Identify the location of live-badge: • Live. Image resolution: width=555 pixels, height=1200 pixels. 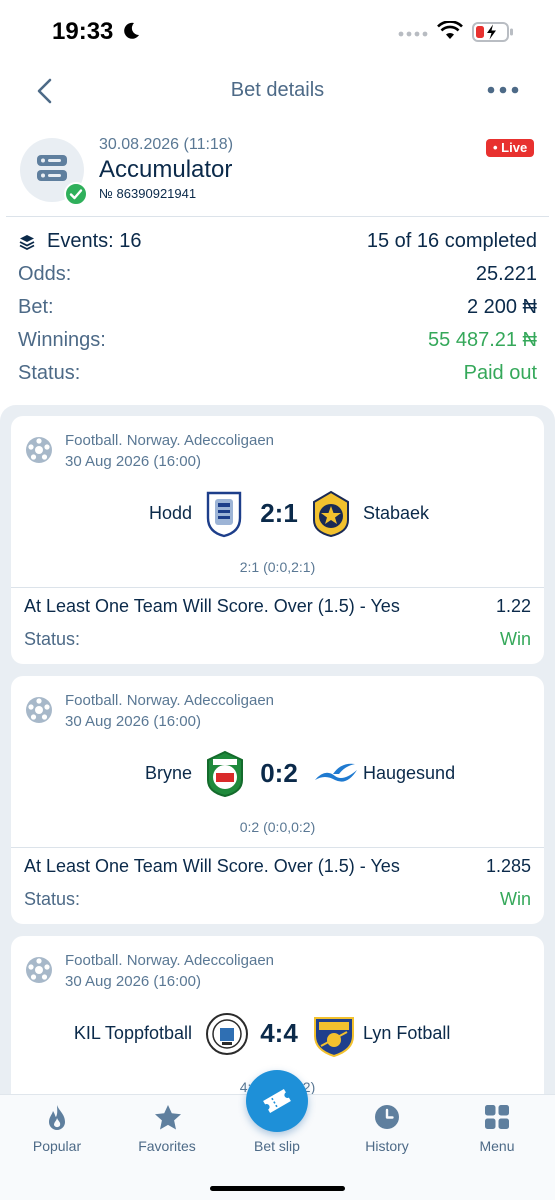
(510, 148).